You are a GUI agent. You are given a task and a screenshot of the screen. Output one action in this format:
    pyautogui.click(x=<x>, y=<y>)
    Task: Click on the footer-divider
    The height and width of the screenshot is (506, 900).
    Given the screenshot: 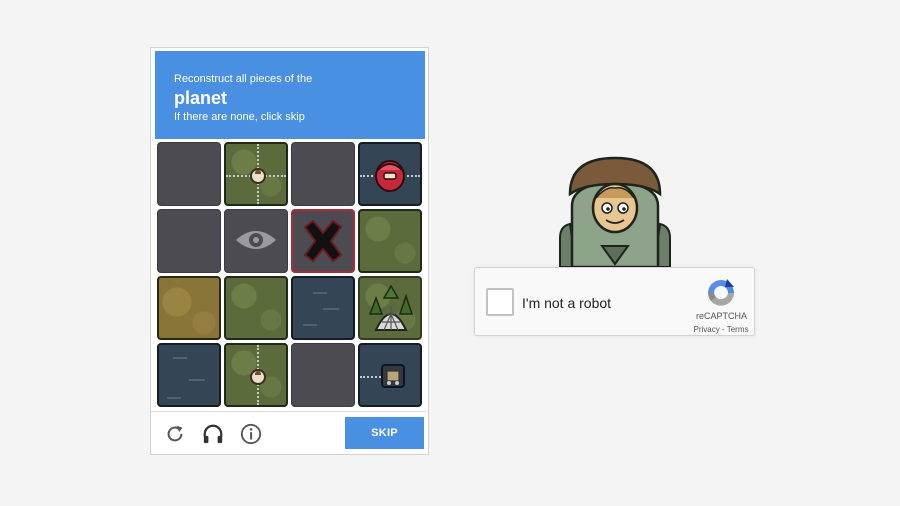 What is the action you would take?
    pyautogui.click(x=289, y=411)
    